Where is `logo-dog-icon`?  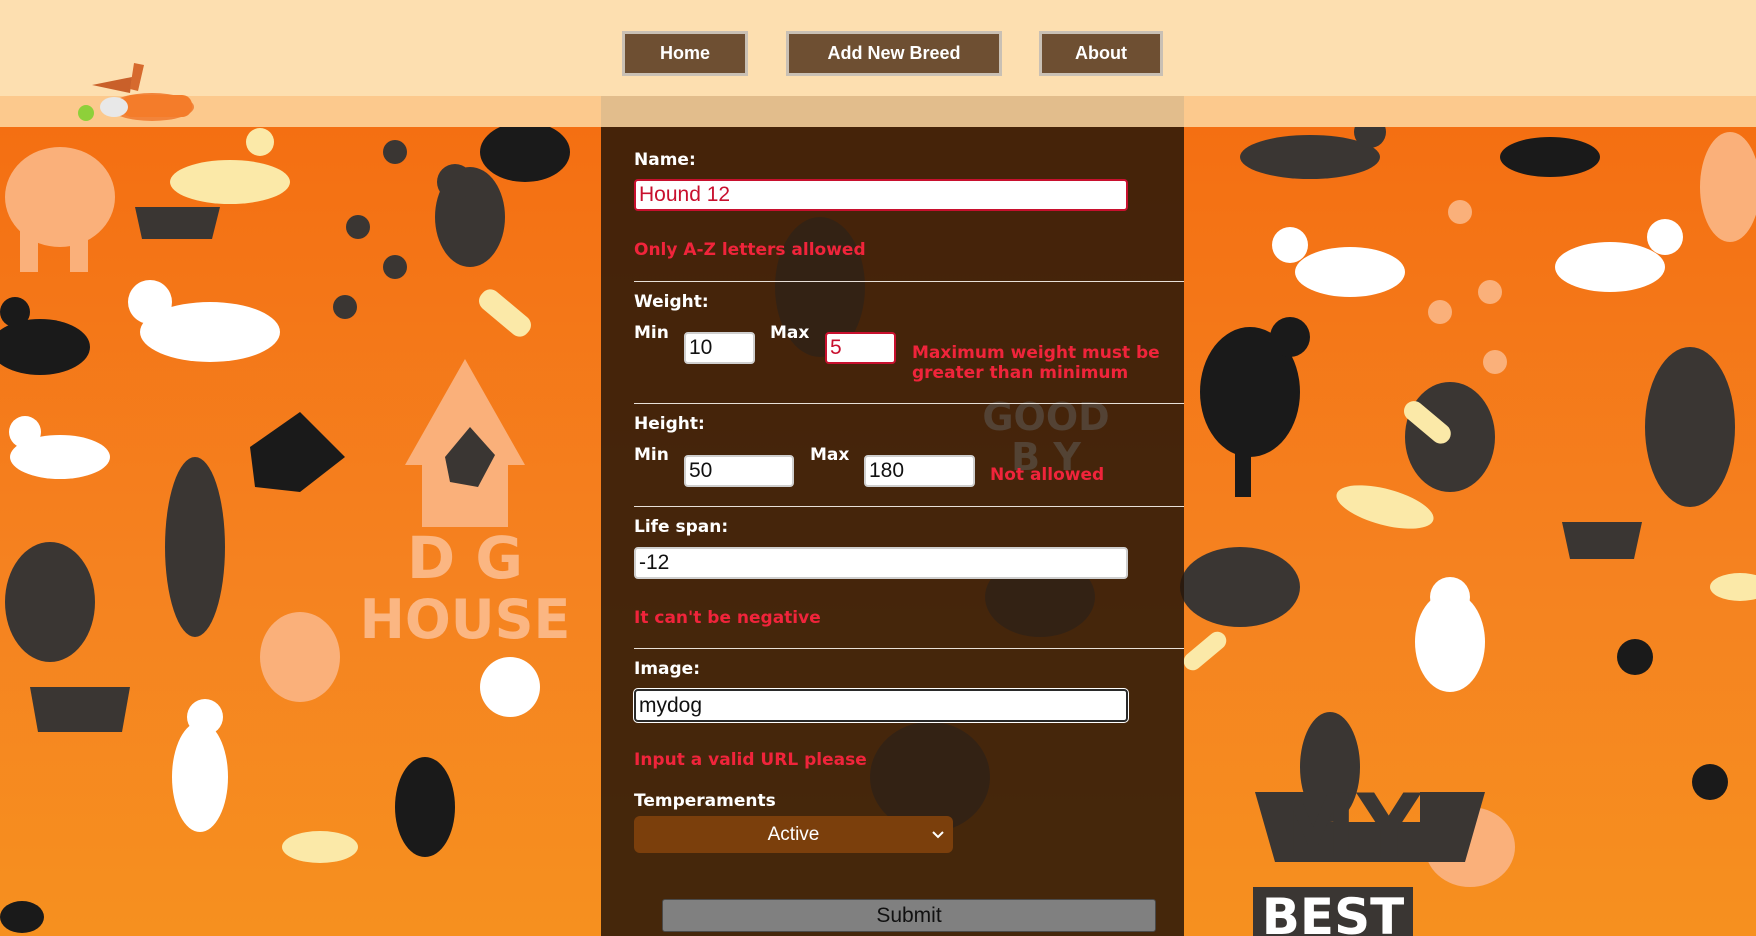
logo-dog-icon is located at coordinates (137, 90).